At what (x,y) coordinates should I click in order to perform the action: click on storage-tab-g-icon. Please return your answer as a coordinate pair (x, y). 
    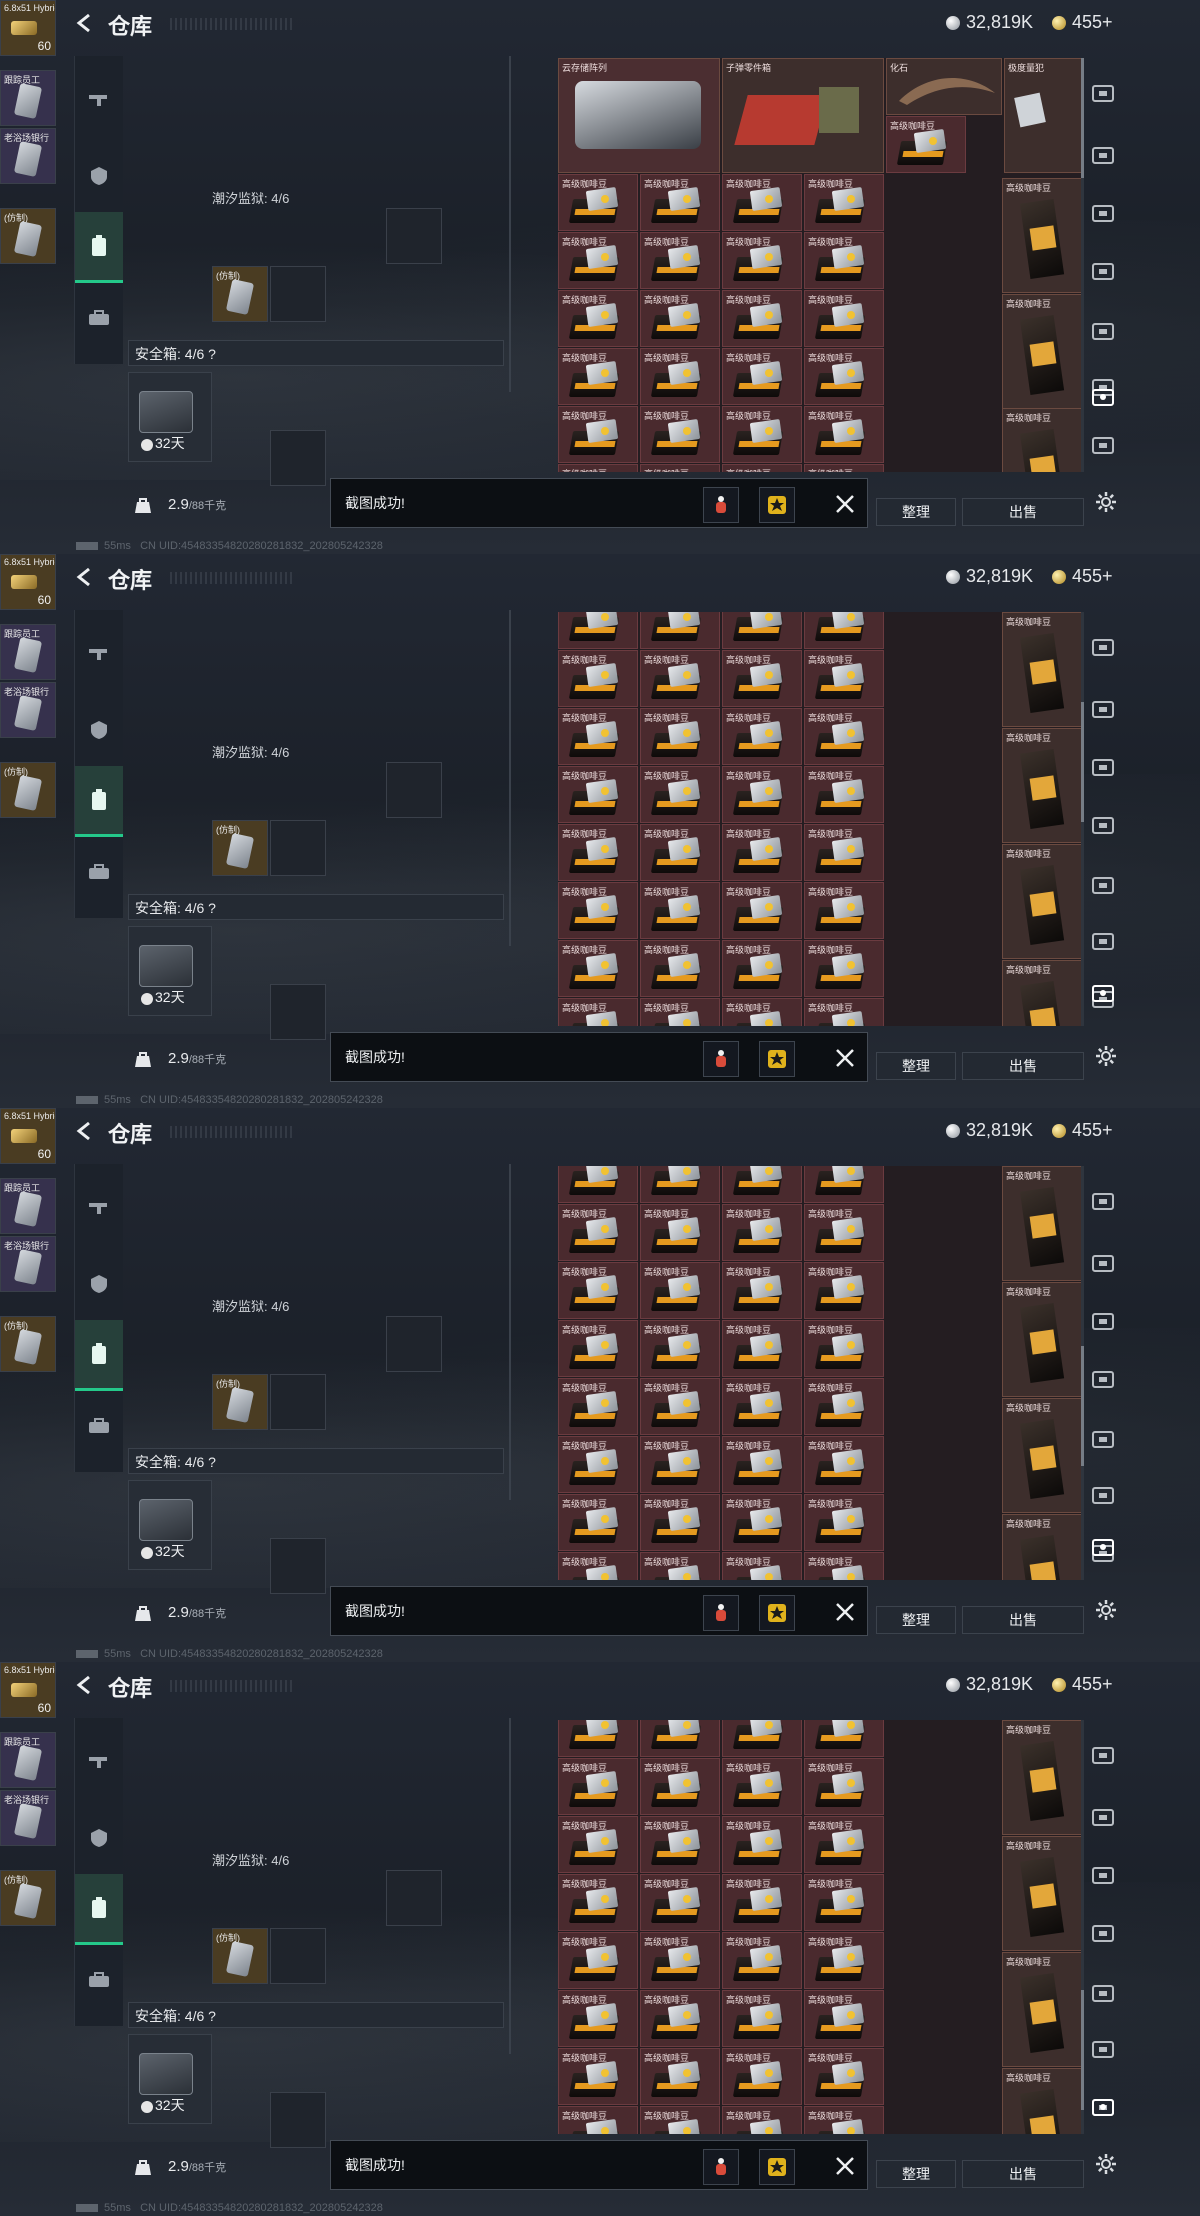
    Looking at the image, I should click on (1103, 445).